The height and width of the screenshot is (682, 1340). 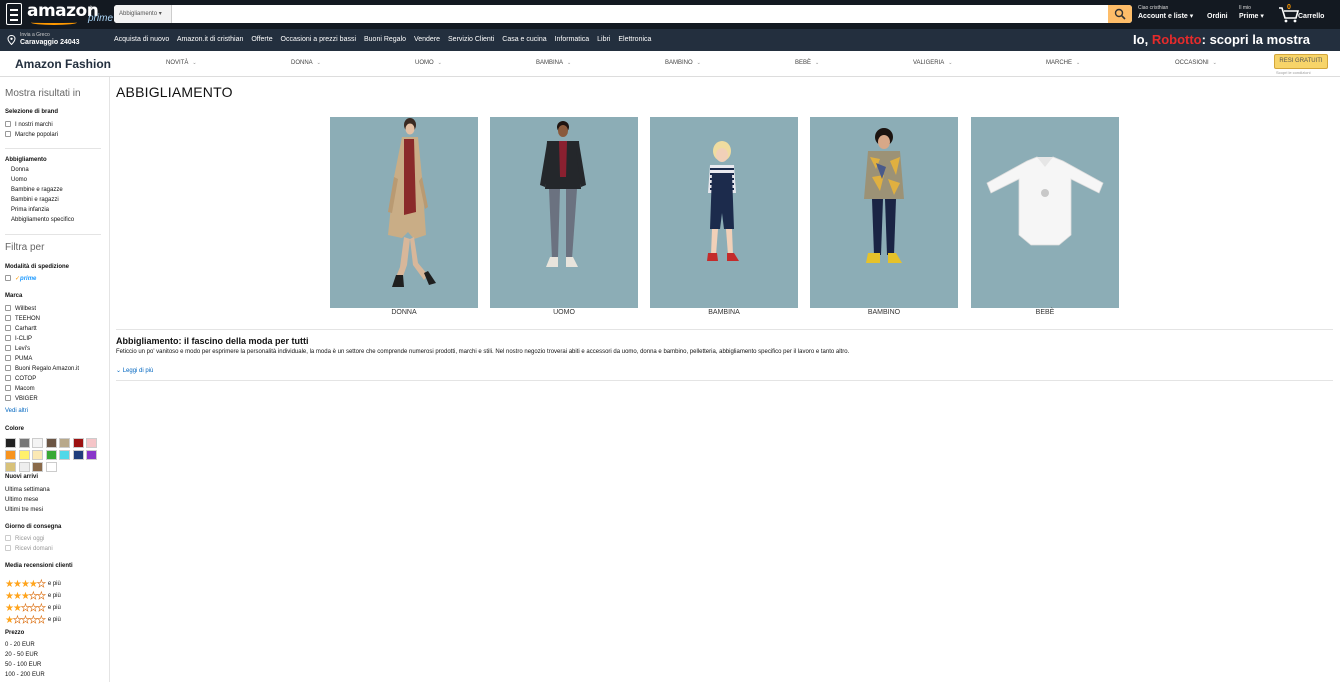 I want to click on sidebar-item-uomo: Uomo, so click(x=19, y=180).